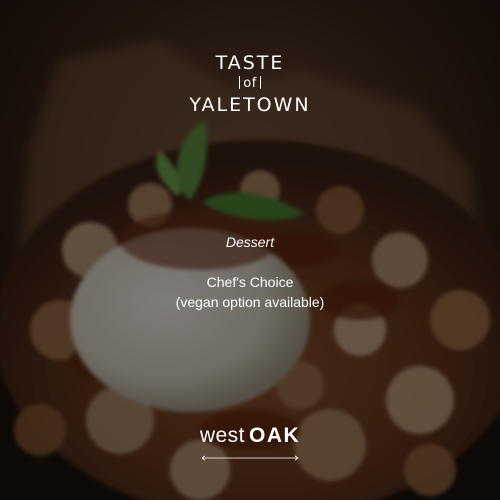 Image resolution: width=500 pixels, height=500 pixels. I want to click on course-label: Dessert, so click(250, 242).